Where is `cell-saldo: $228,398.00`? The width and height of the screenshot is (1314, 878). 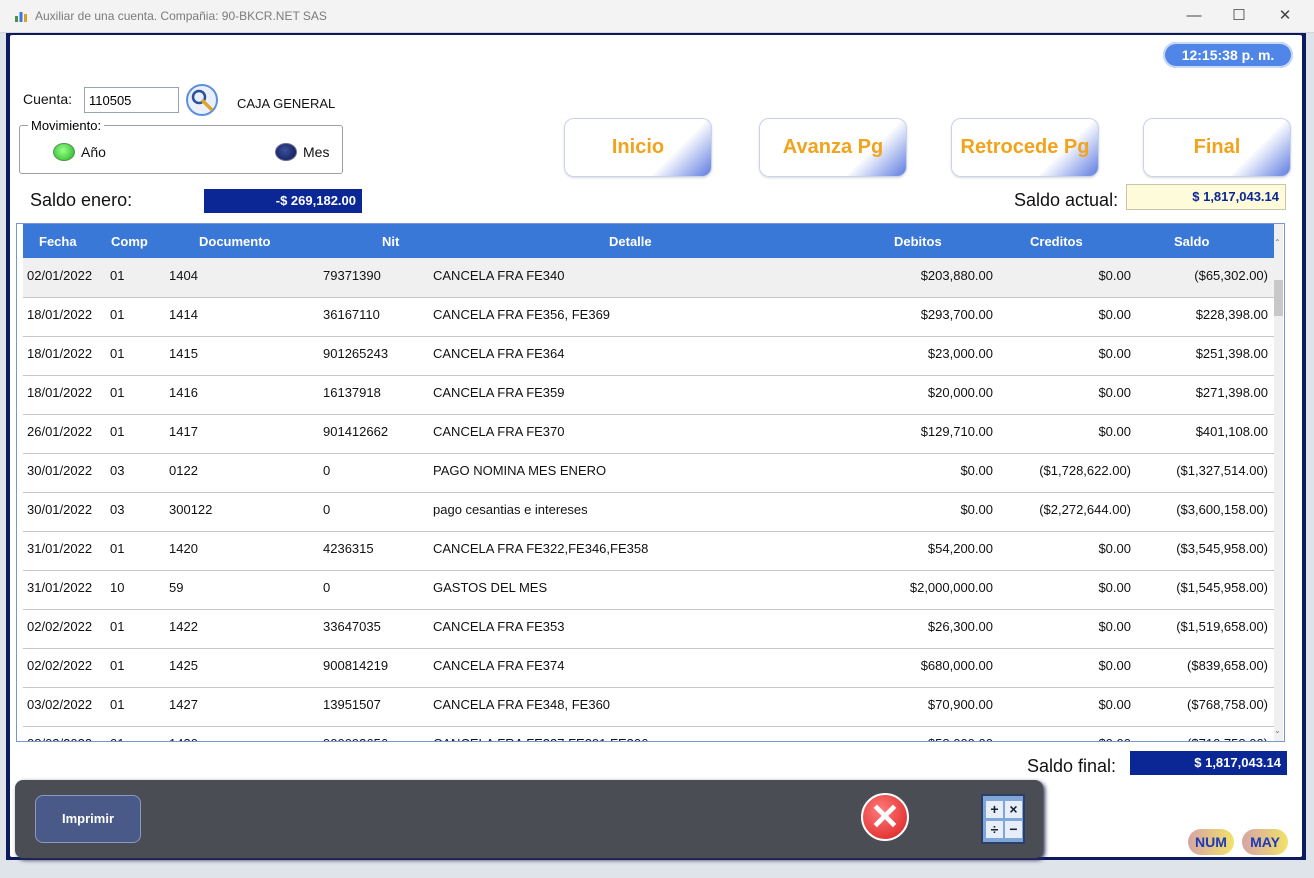 cell-saldo: $228,398.00 is located at coordinates (1231, 314).